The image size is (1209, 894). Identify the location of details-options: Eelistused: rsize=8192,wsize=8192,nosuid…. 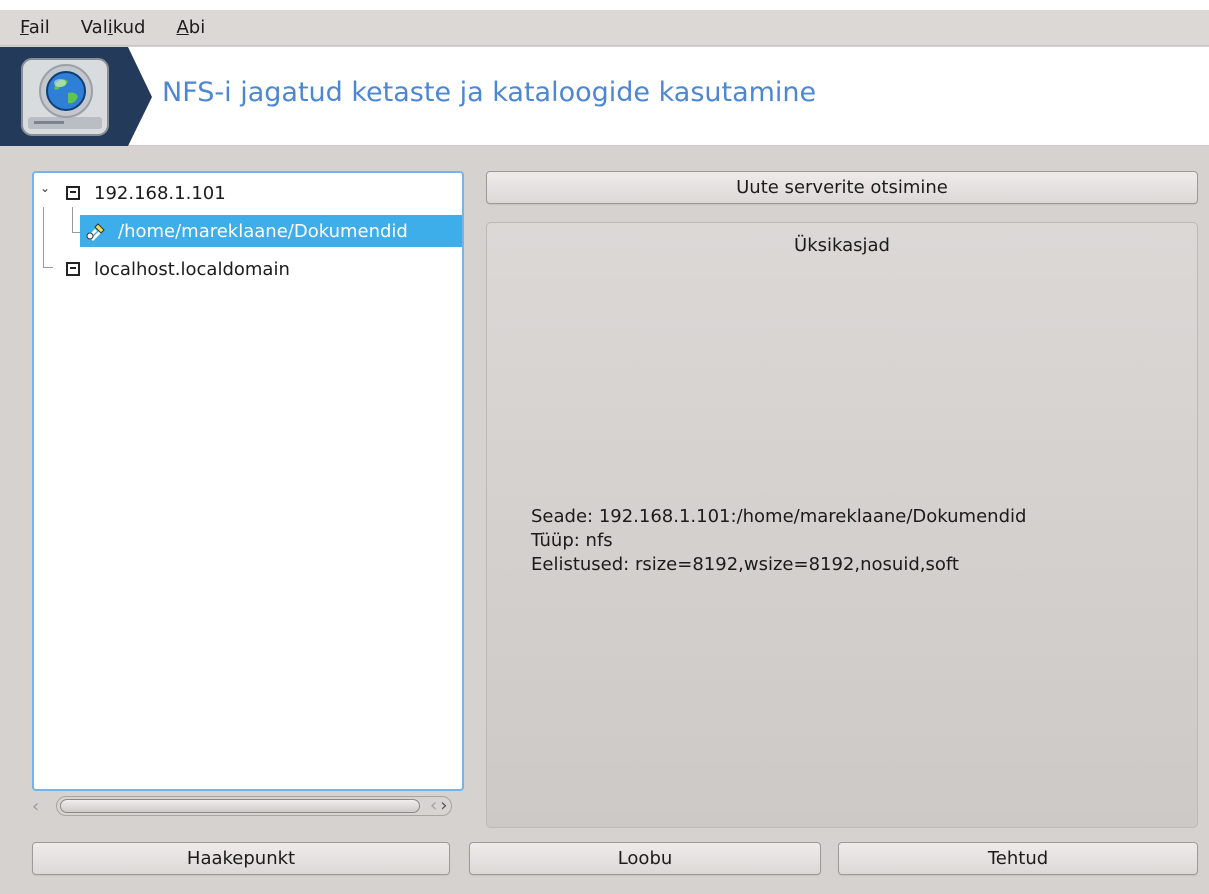
(745, 564).